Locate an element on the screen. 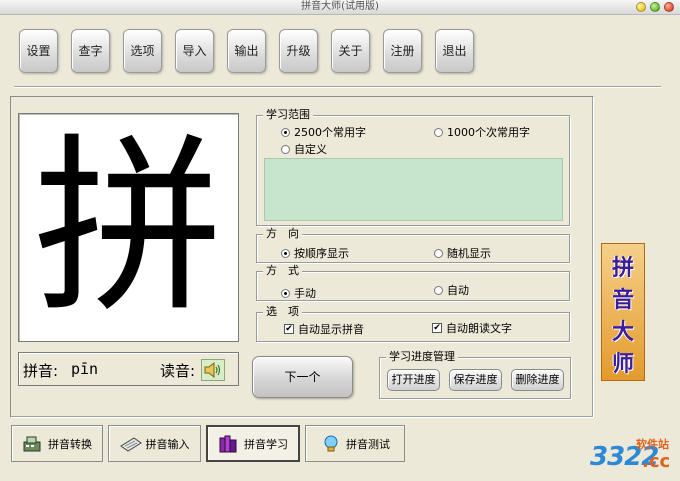 The height and width of the screenshot is (481, 680). toolbar-exit-button: 退出 is located at coordinates (454, 51).